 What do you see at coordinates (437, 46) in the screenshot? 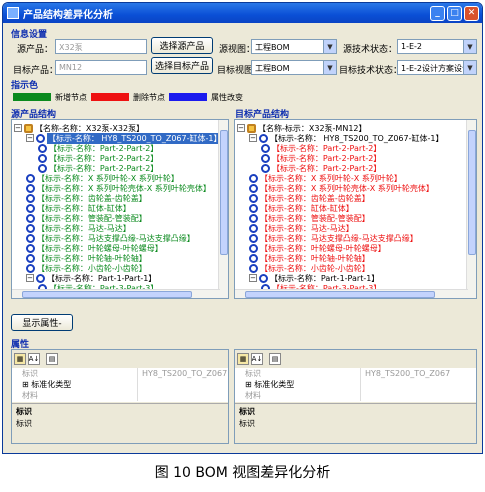
I see `source-tech-select: 1-E-2 ▼` at bounding box center [437, 46].